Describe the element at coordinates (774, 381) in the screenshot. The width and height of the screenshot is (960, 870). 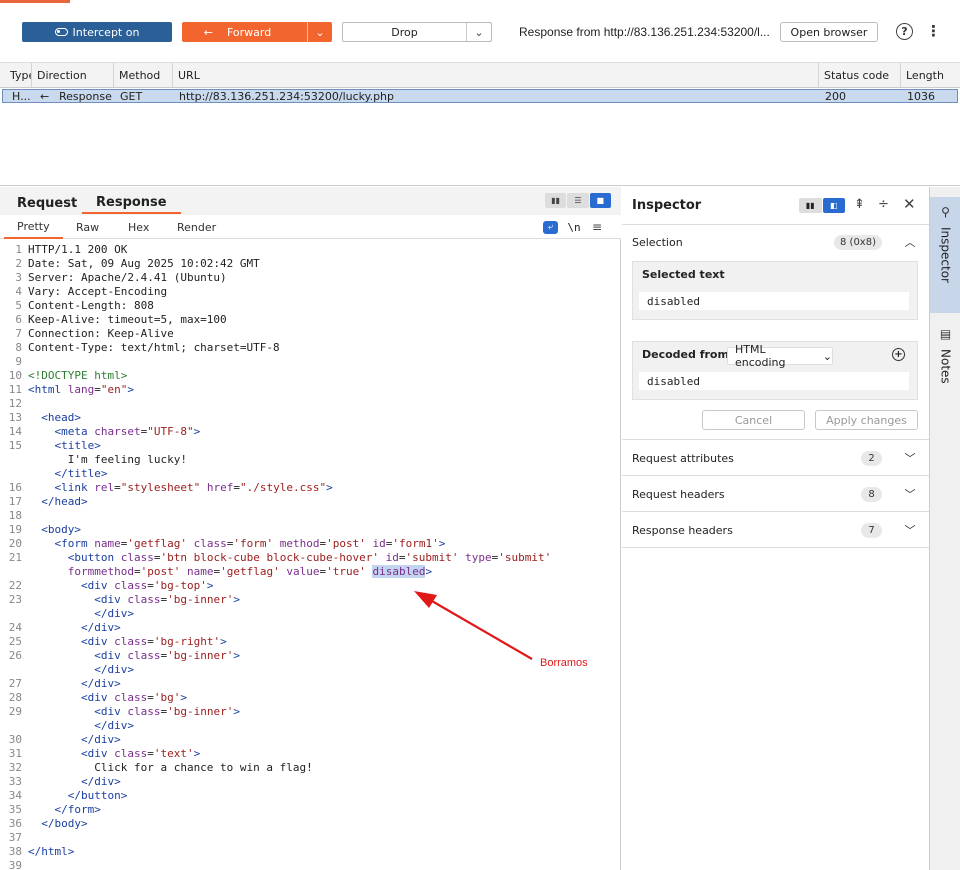
I see `decoded-value-field: disabled` at that location.